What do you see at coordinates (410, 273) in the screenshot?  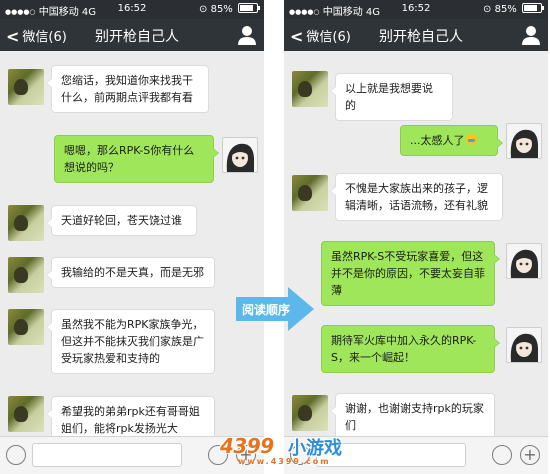 I see `outgoing-bubble: 虽然RPK-S不受玩家喜爱，但这并不是你的原因，不要太妄自菲薄` at bounding box center [410, 273].